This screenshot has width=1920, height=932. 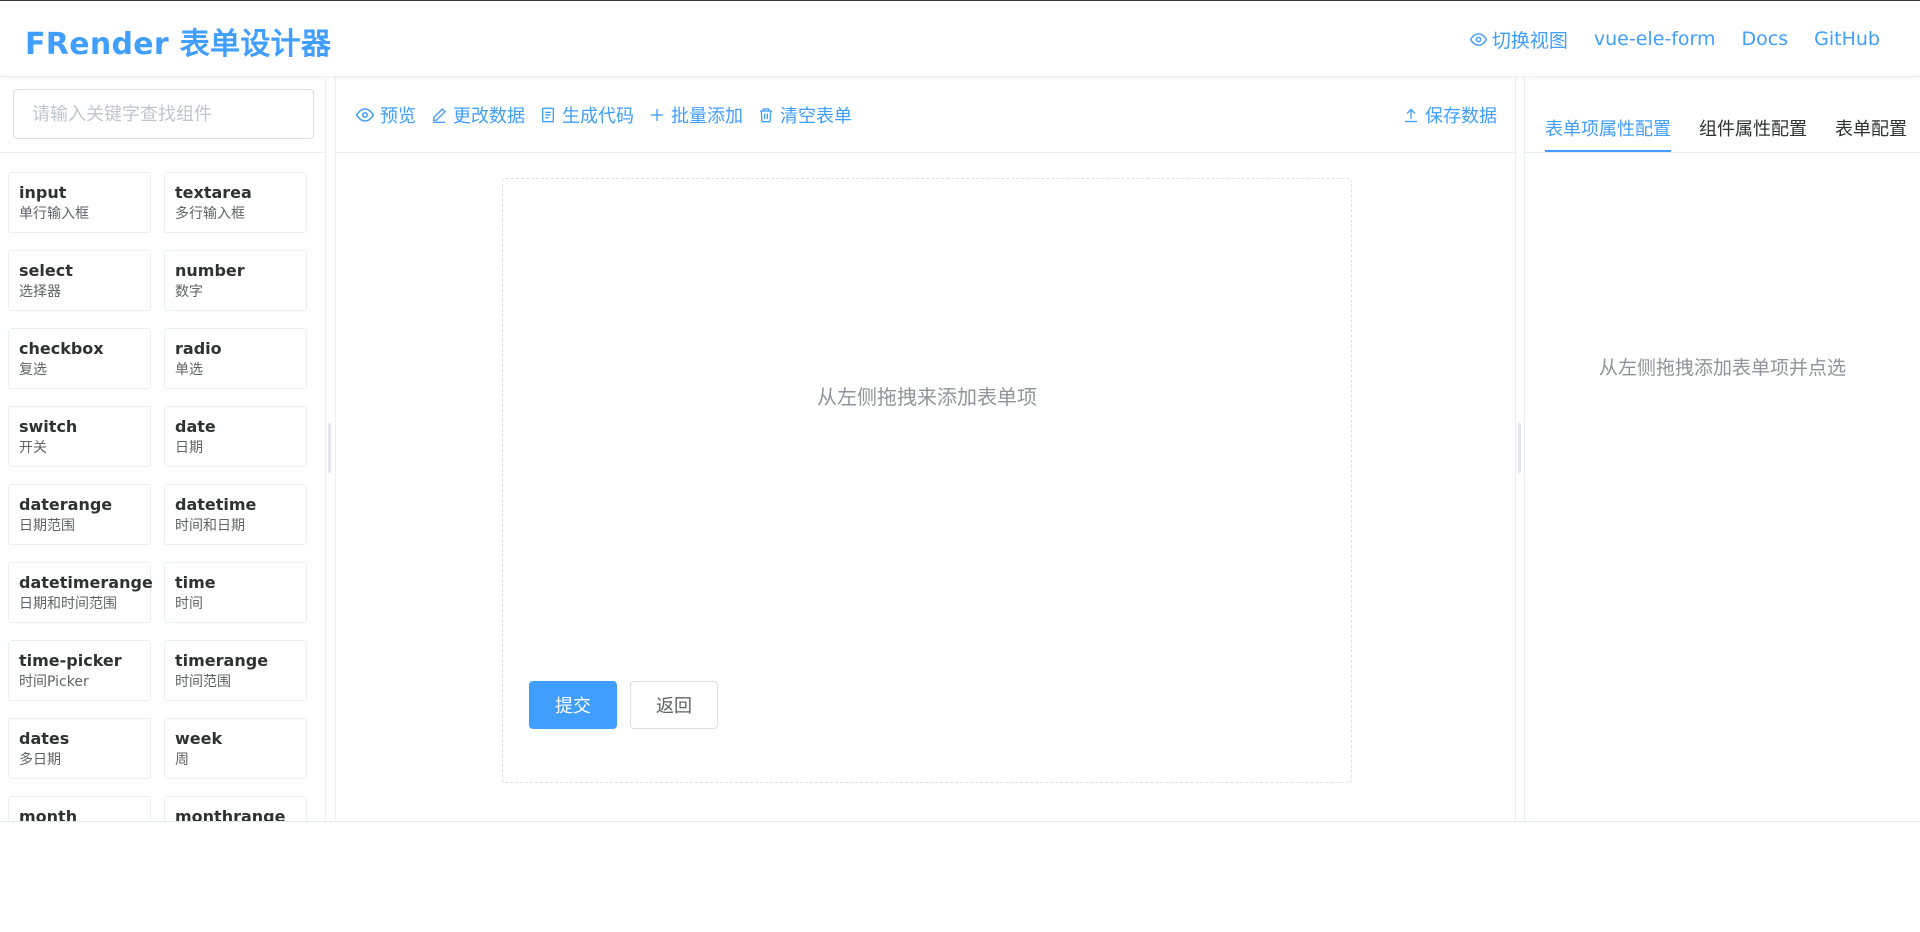 What do you see at coordinates (189, 604) in the screenshot?
I see `component-label: 时间` at bounding box center [189, 604].